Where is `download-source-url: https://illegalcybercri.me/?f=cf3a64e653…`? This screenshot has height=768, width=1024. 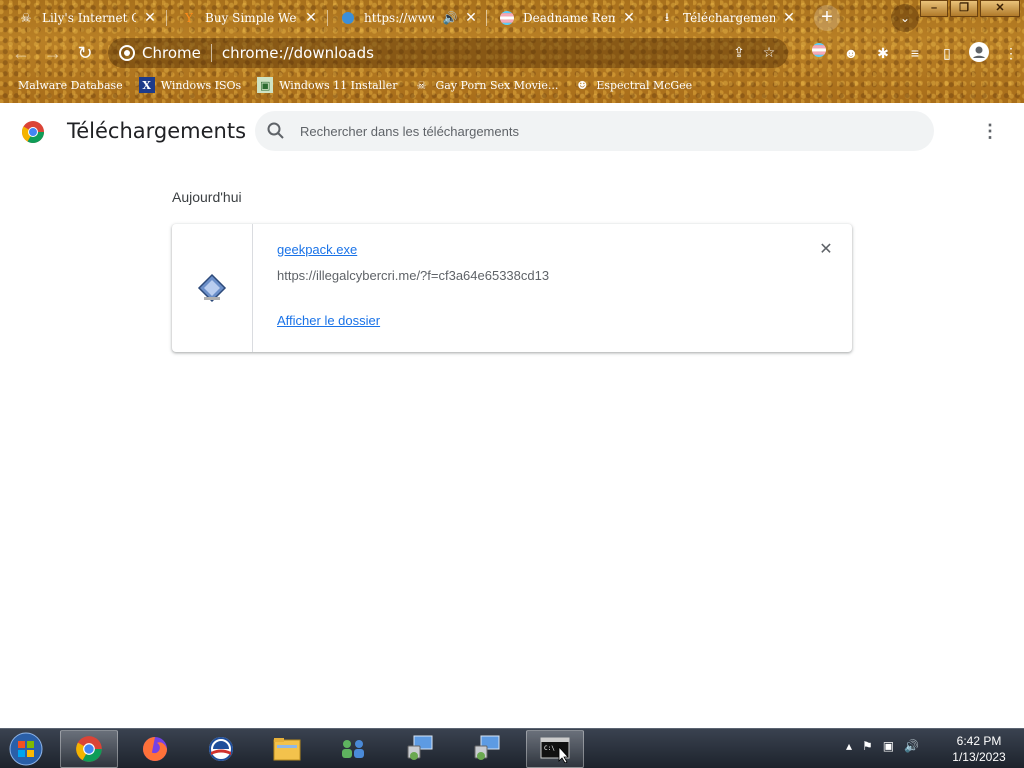 download-source-url: https://illegalcybercri.me/?f=cf3a64e653… is located at coordinates (413, 275).